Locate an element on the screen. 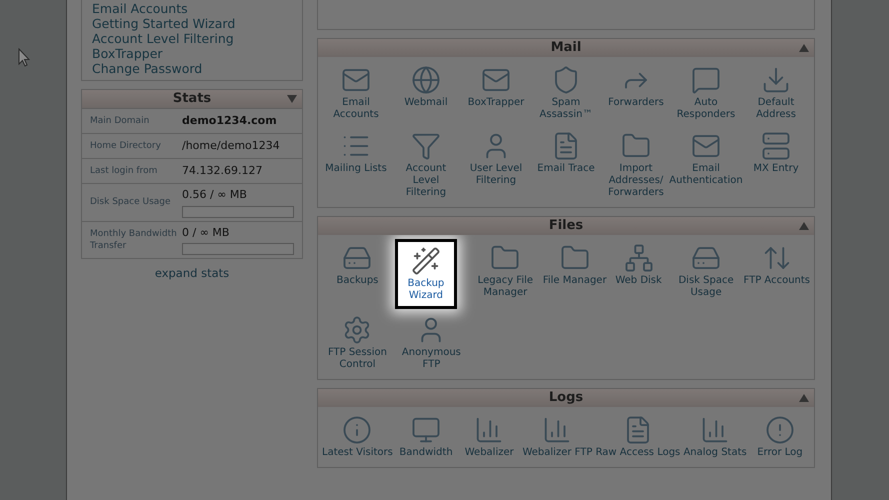 This screenshot has height=500, width=889. app-tile: Email Authentication is located at coordinates (706, 165).